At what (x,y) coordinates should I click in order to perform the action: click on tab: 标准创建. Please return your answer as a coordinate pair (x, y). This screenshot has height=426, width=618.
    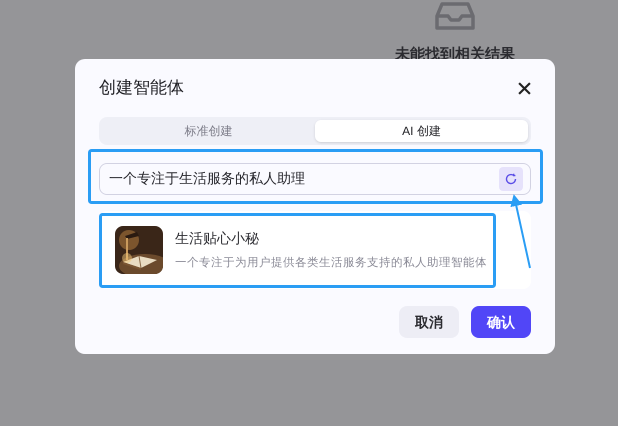
    Looking at the image, I should click on (208, 131).